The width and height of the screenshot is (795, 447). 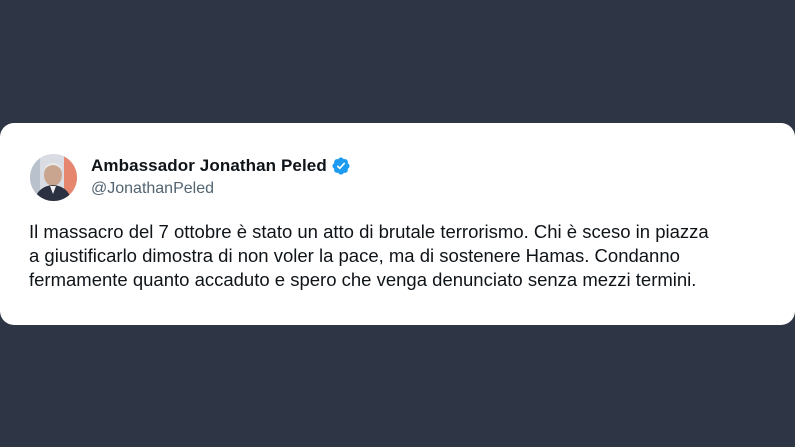 What do you see at coordinates (341, 166) in the screenshot?
I see `verified-badge-icon` at bounding box center [341, 166].